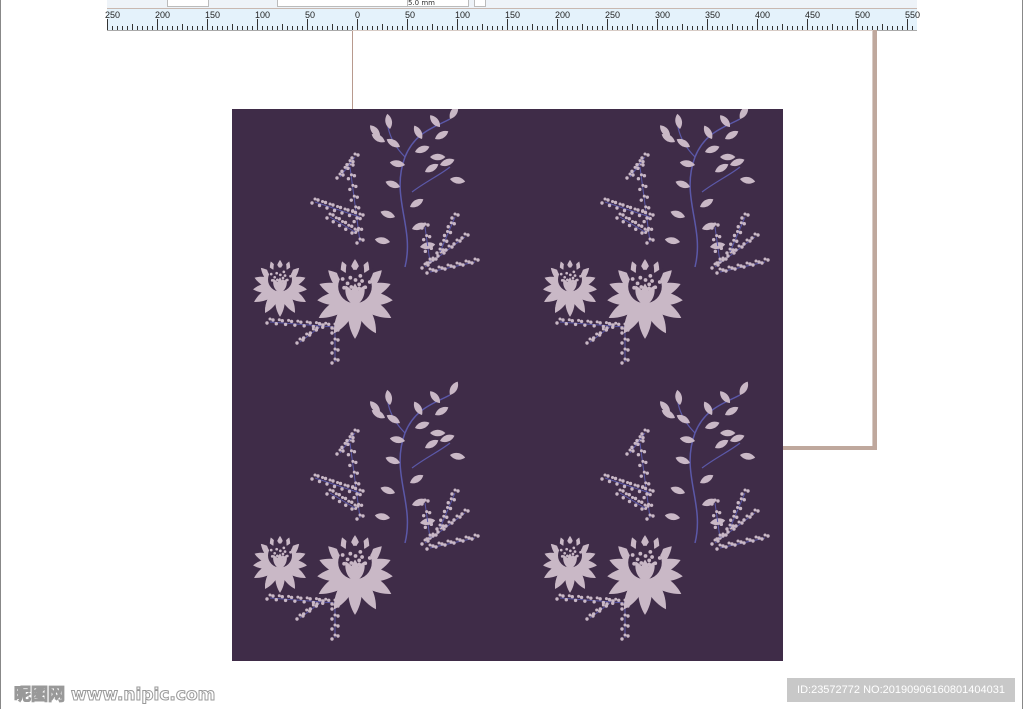  Describe the element at coordinates (713, 15) in the screenshot. I see `ruler-label: 350` at that location.